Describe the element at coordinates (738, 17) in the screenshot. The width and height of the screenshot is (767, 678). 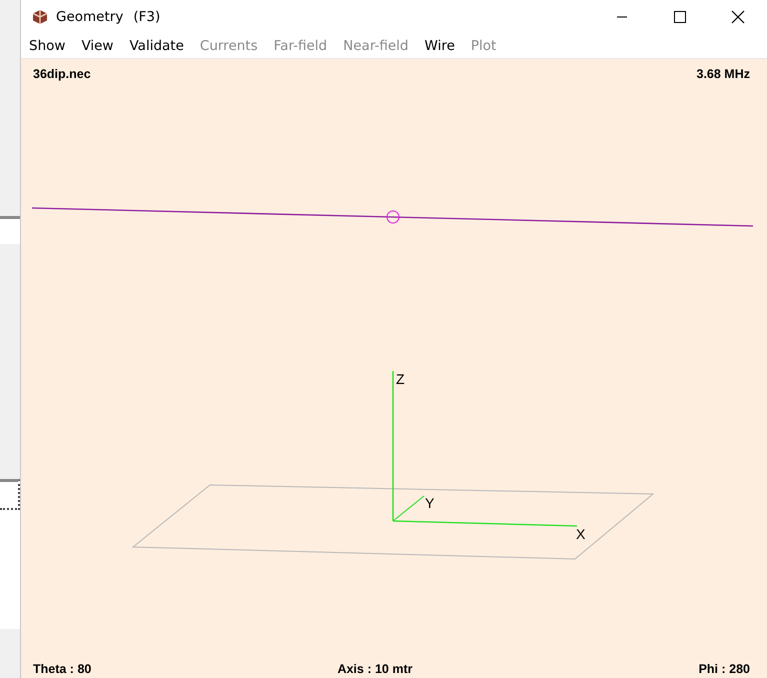
I see `close-icon` at that location.